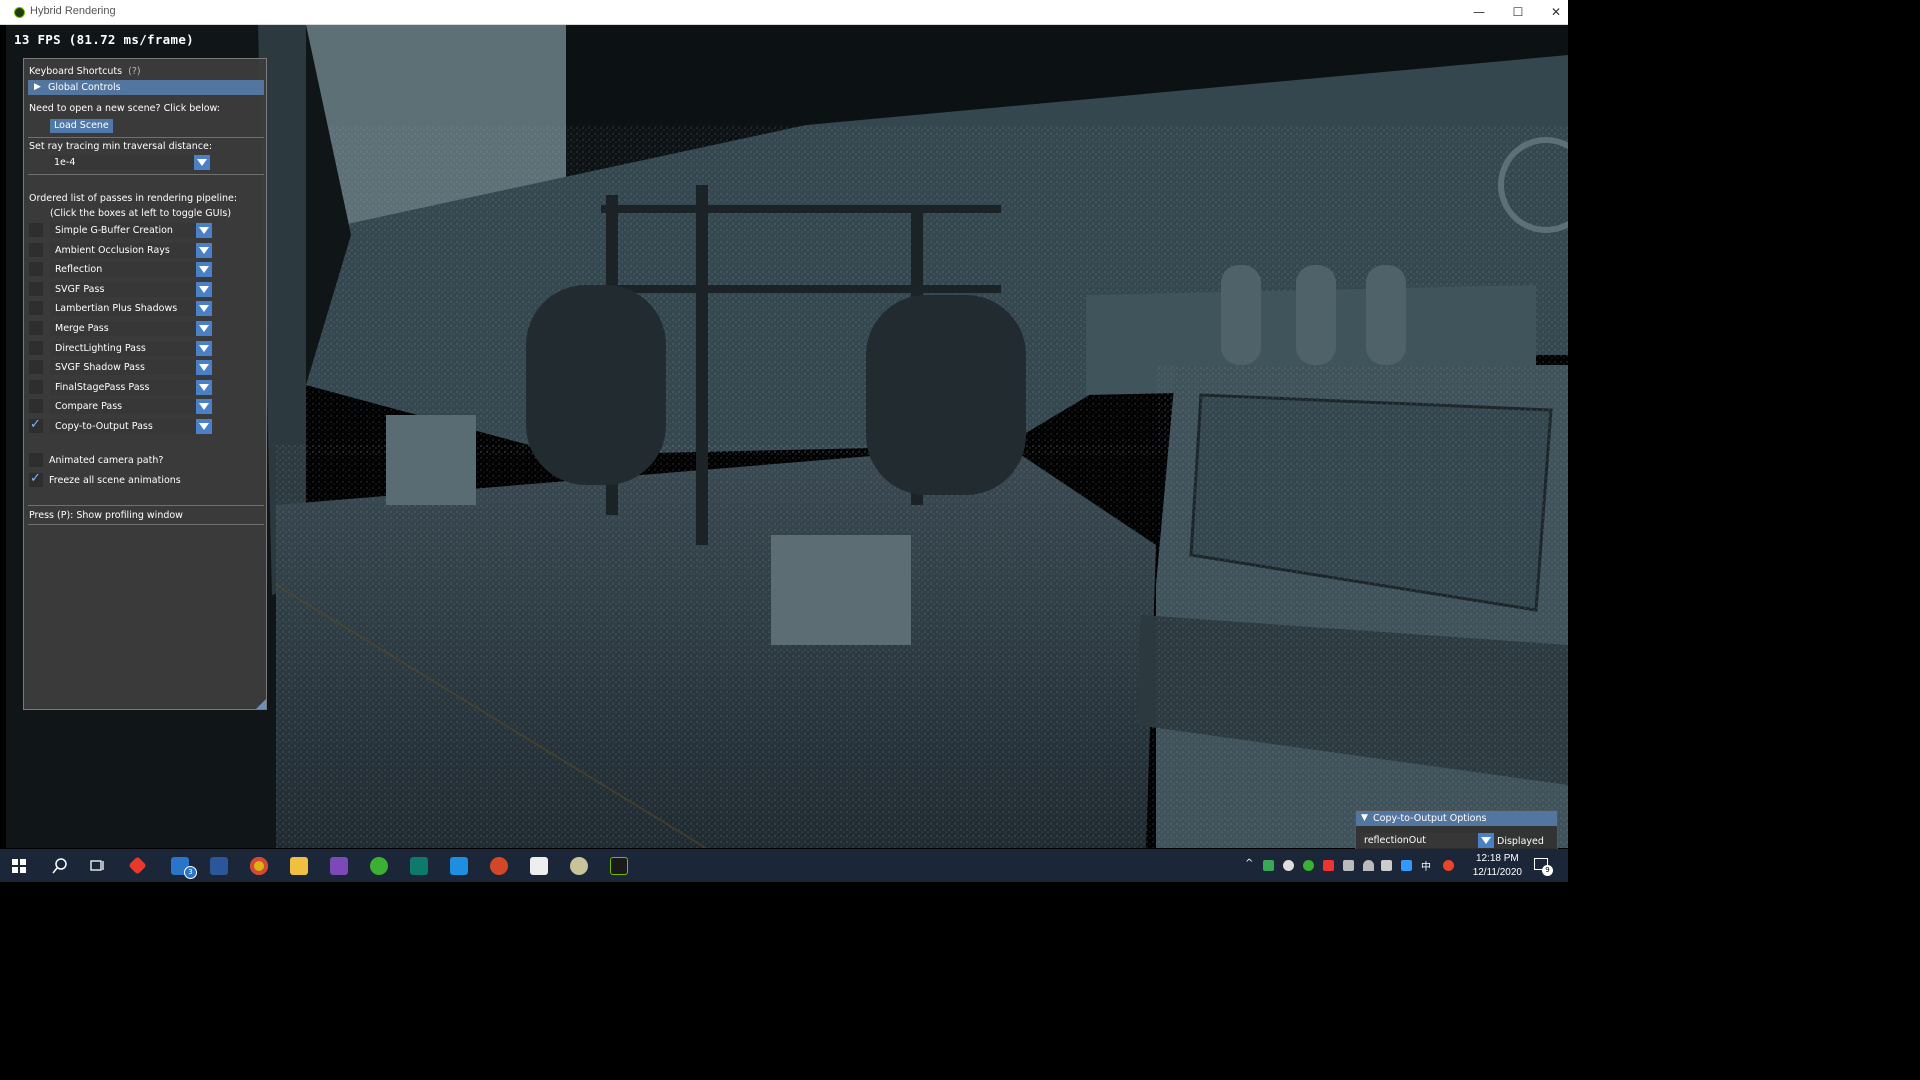  I want to click on qq-tray-icon, so click(1328, 865).